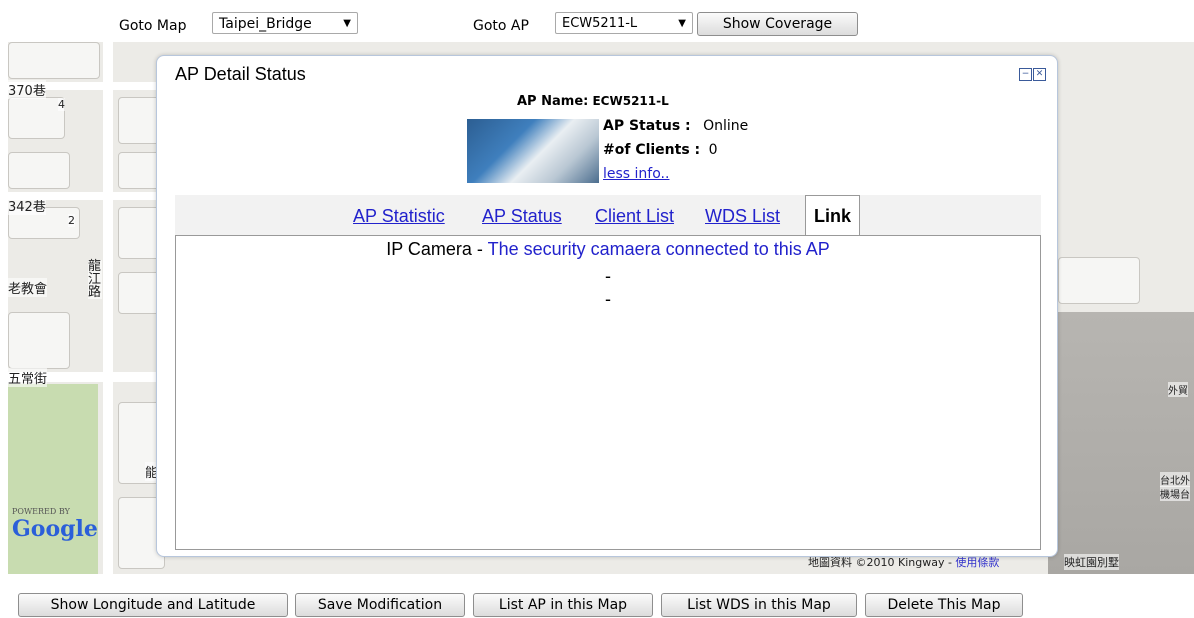 Image resolution: width=1194 pixels, height=618 pixels. I want to click on copyright-text: 地圖資料 ©2010 Kingway -, so click(882, 562).